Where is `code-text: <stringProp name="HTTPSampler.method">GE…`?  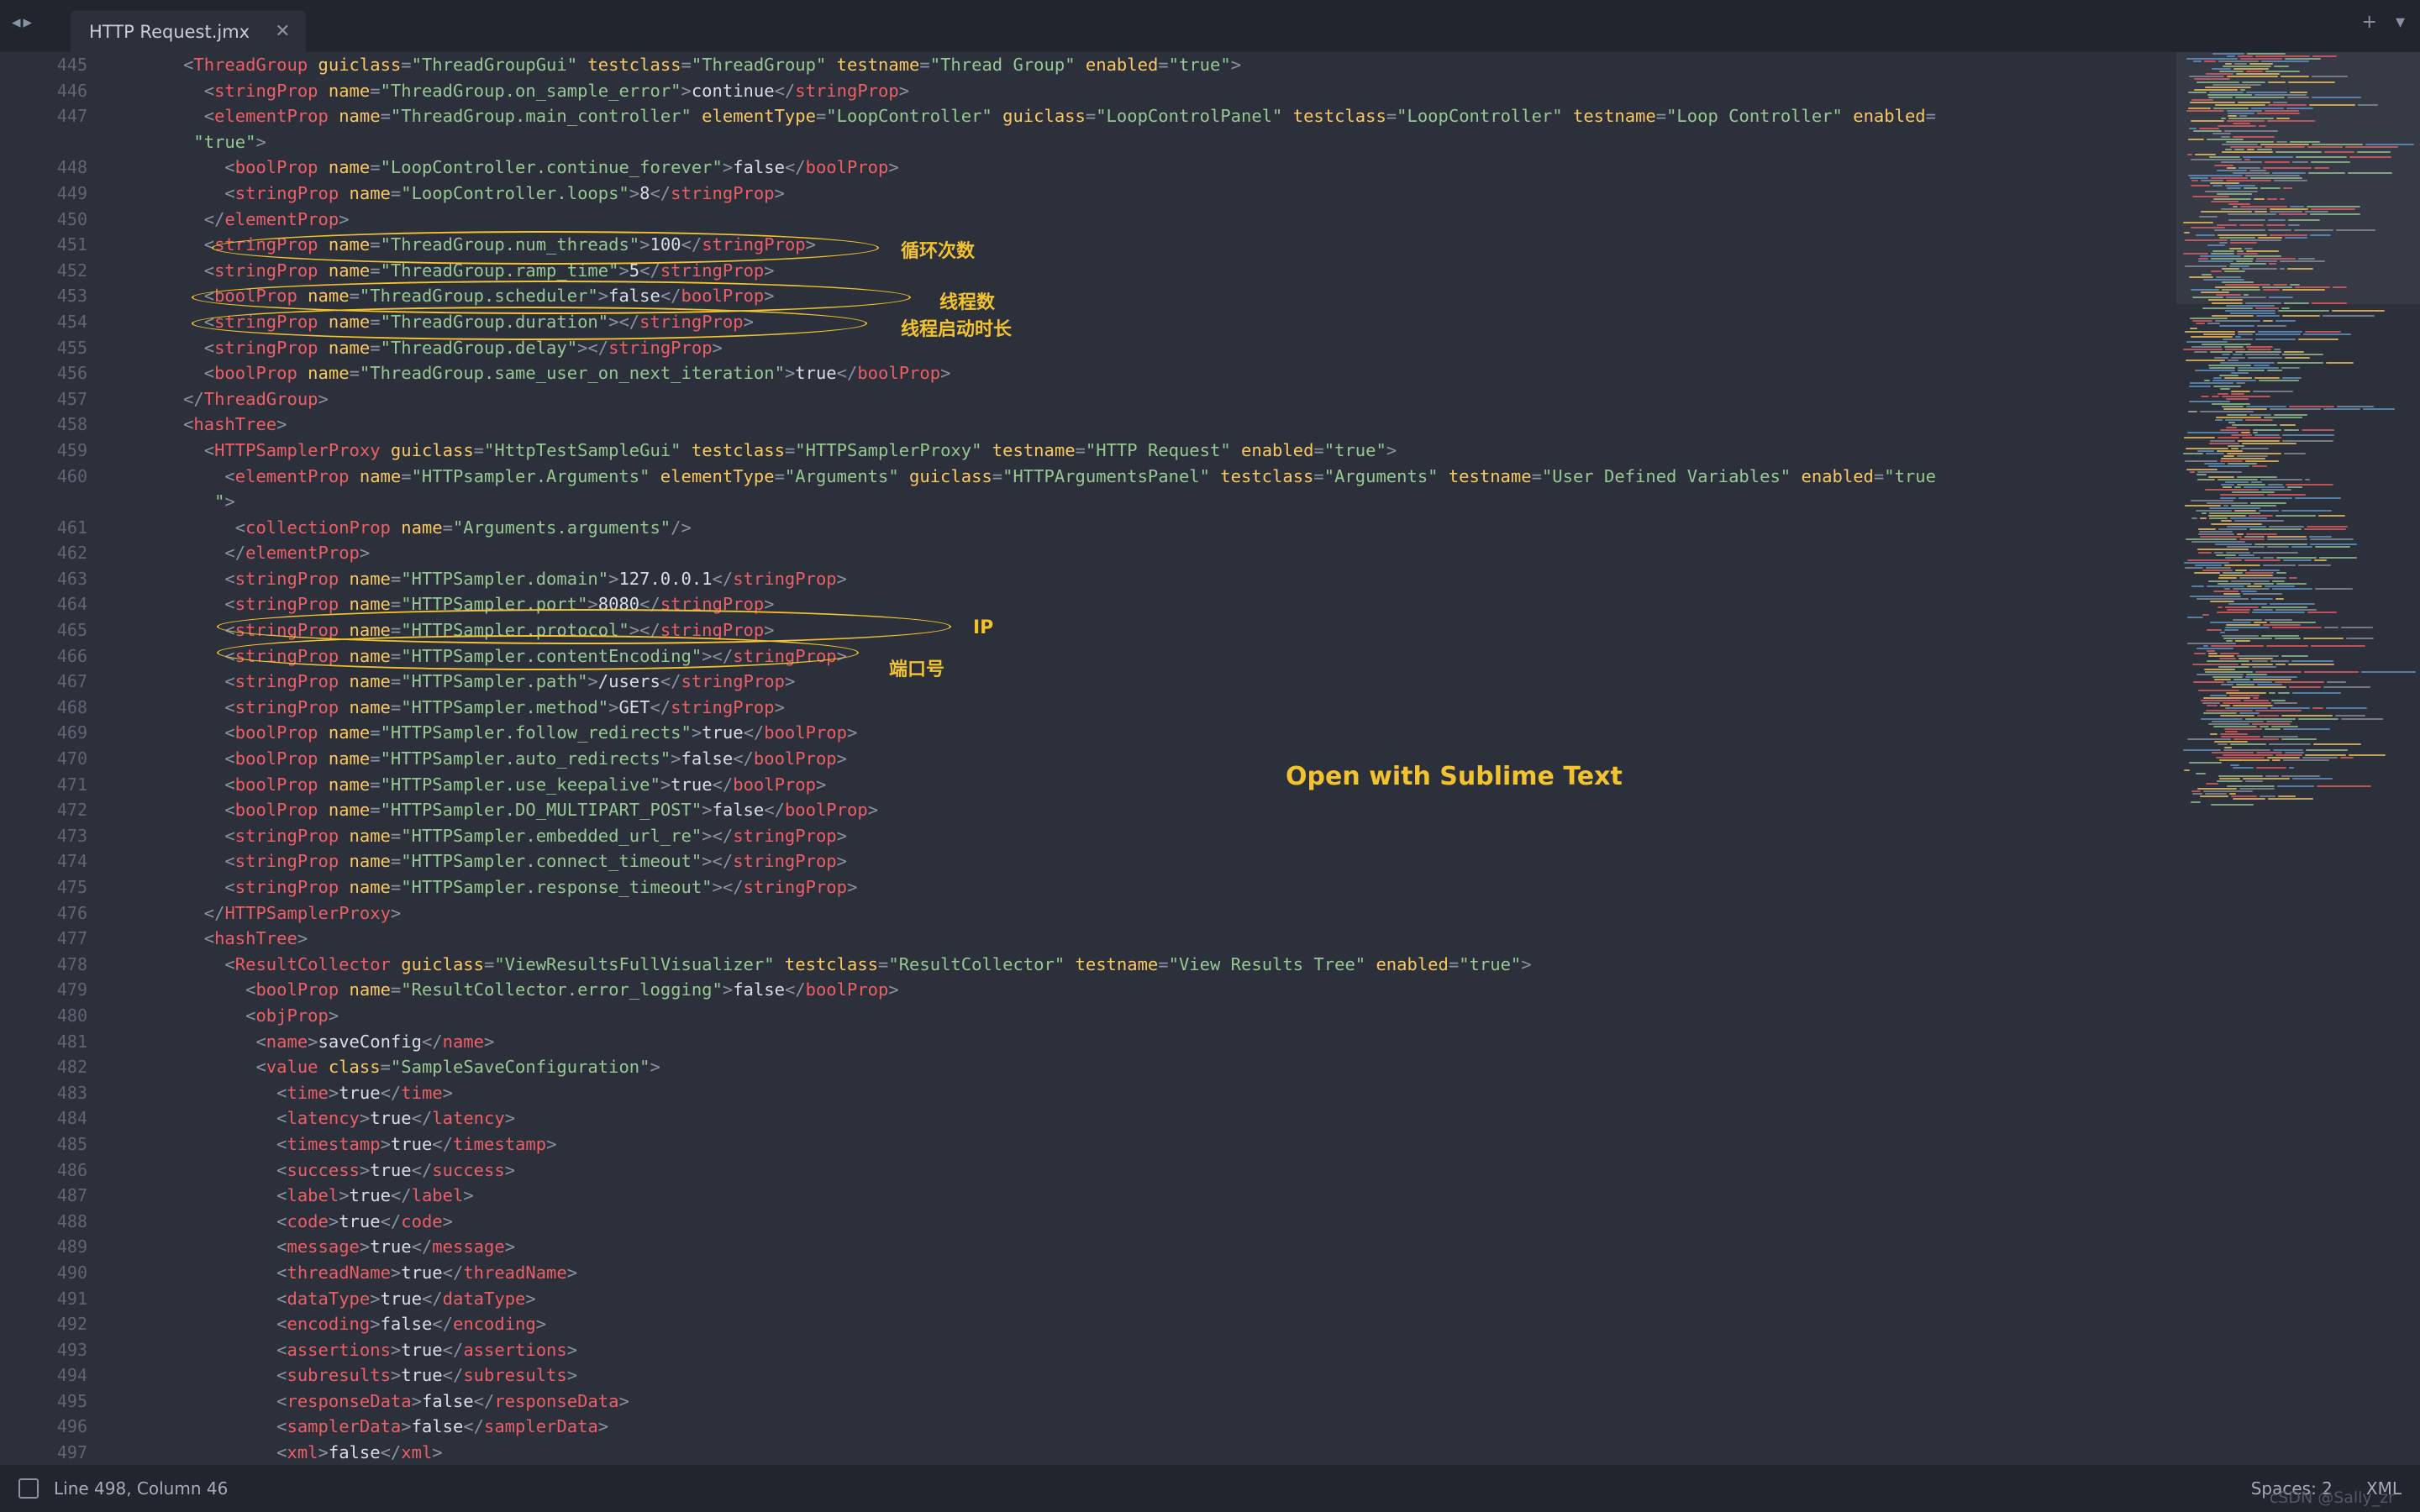
code-text: <stringProp name="HTTPSampler.method">GE… is located at coordinates (505, 706).